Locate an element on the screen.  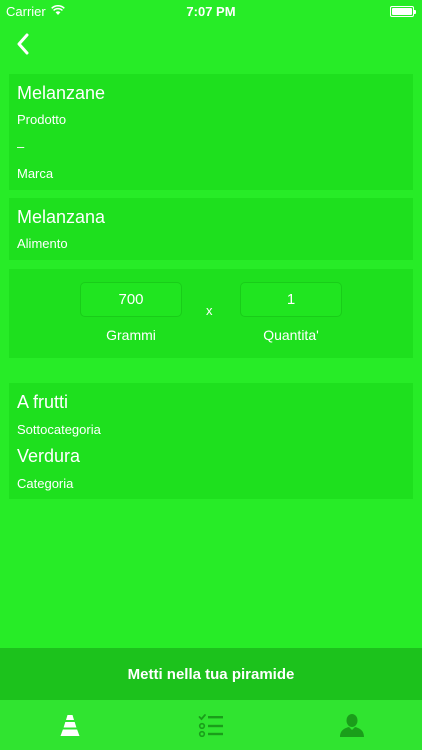
tab-list is located at coordinates (211, 725).